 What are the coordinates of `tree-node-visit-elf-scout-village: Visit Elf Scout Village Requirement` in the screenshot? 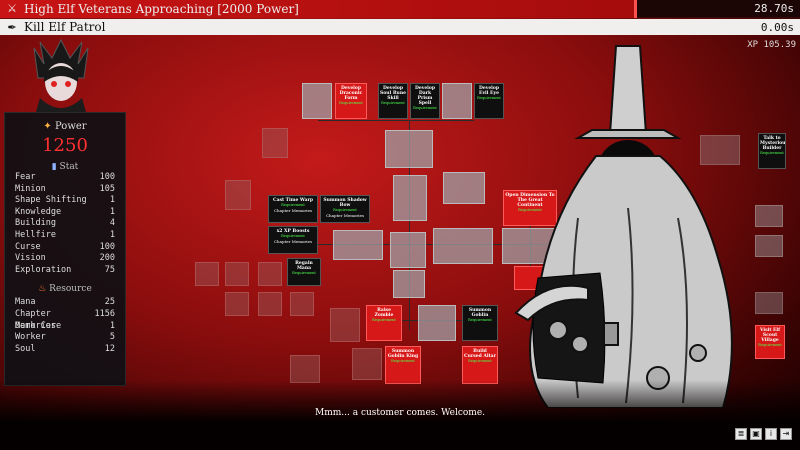 It's located at (770, 342).